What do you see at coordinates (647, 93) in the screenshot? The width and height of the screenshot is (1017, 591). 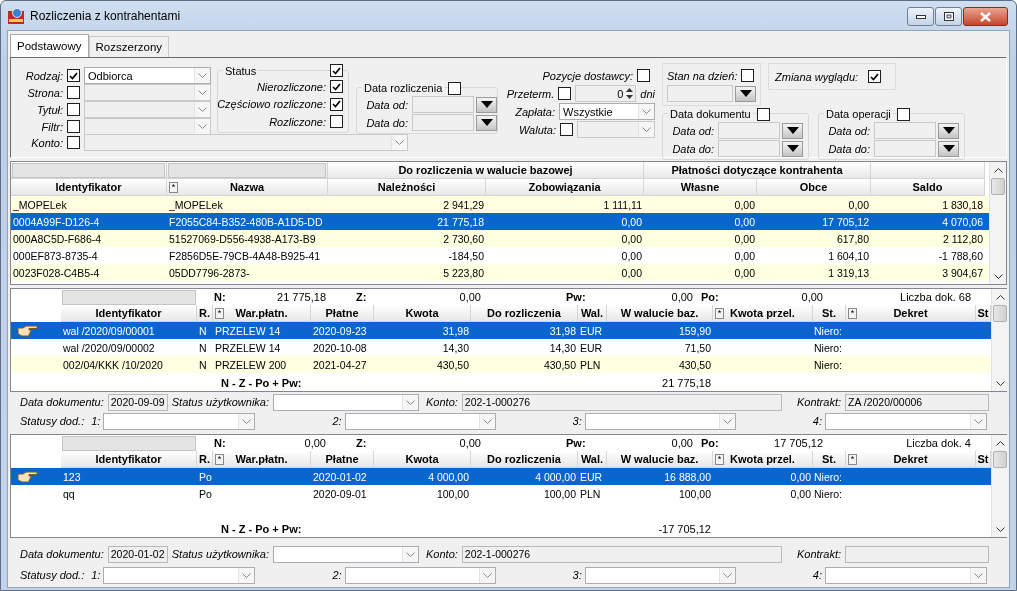 I see `unit-label: dni` at bounding box center [647, 93].